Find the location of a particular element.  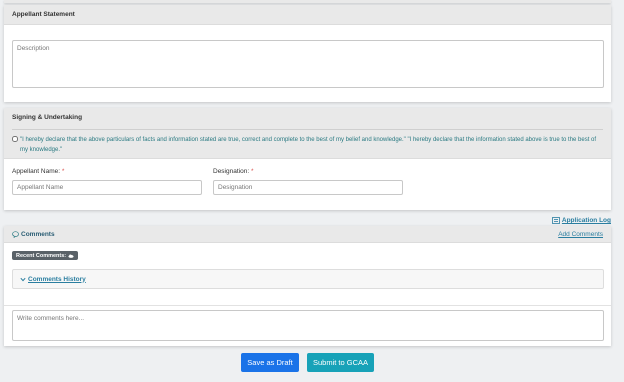

recent-comments-label: Recent Comments: is located at coordinates (41, 255).